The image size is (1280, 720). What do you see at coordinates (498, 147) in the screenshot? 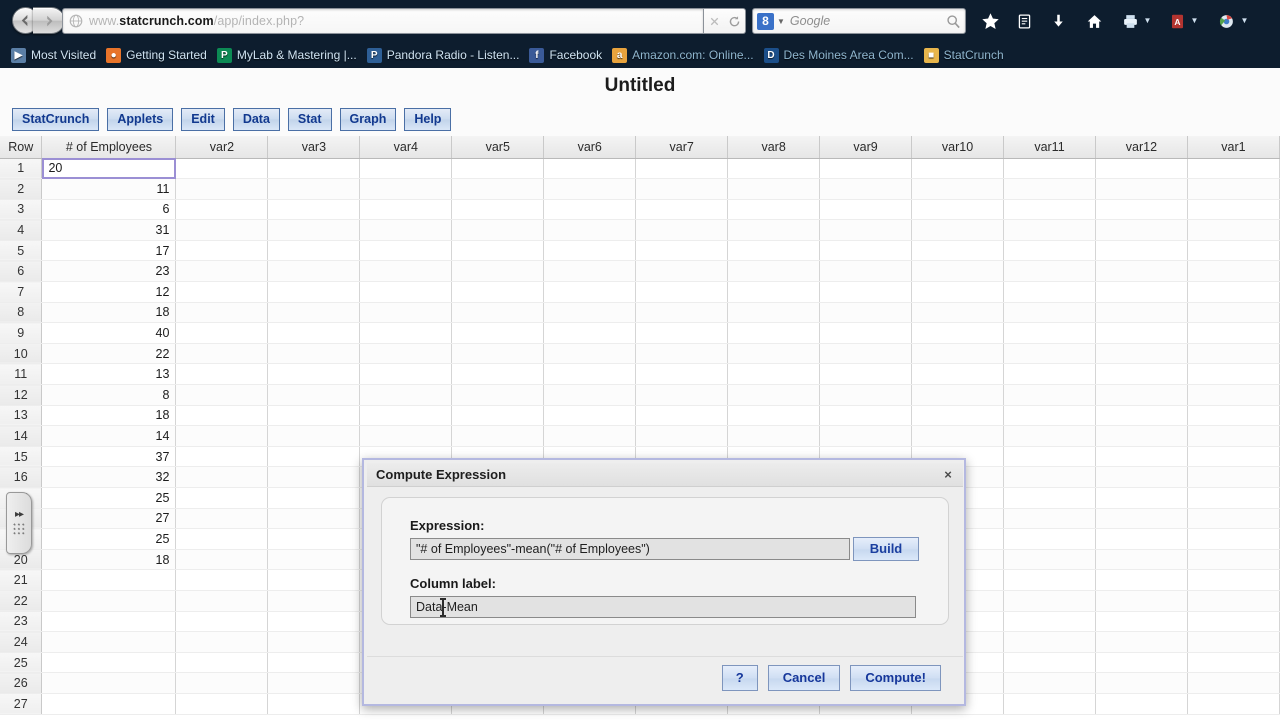
I see `column-header-var5: var5` at bounding box center [498, 147].